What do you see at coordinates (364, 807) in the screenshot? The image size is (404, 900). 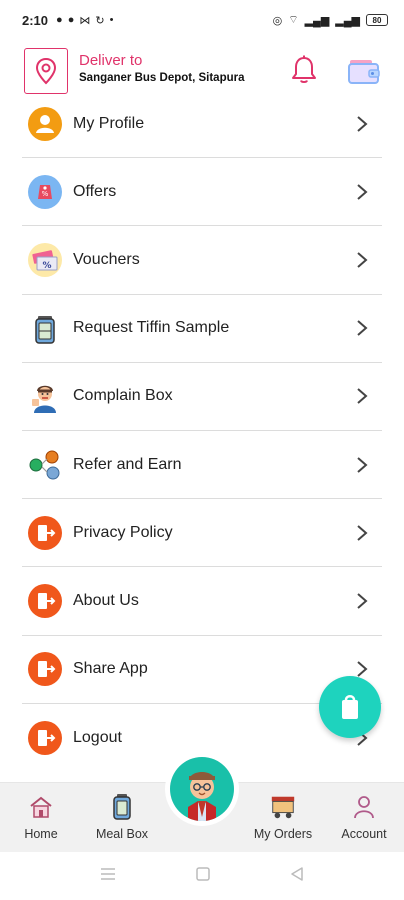 I see `account-user-icon` at bounding box center [364, 807].